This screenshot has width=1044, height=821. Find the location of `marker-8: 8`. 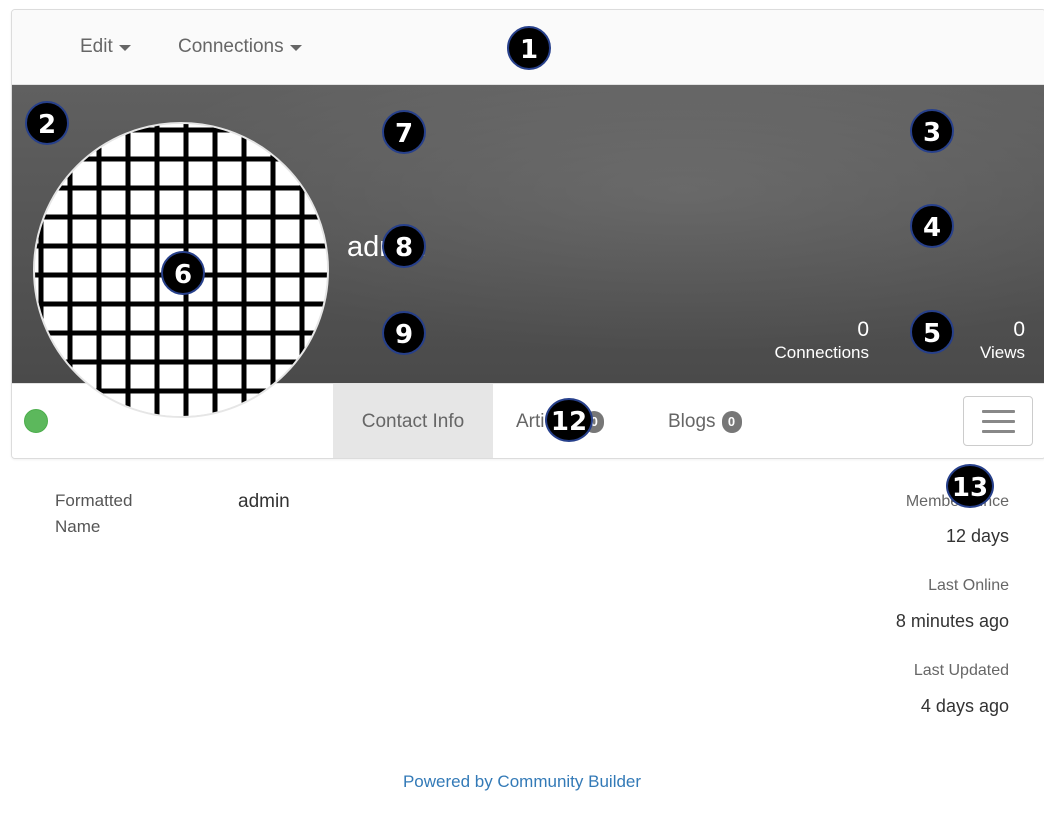

marker-8: 8 is located at coordinates (404, 246).